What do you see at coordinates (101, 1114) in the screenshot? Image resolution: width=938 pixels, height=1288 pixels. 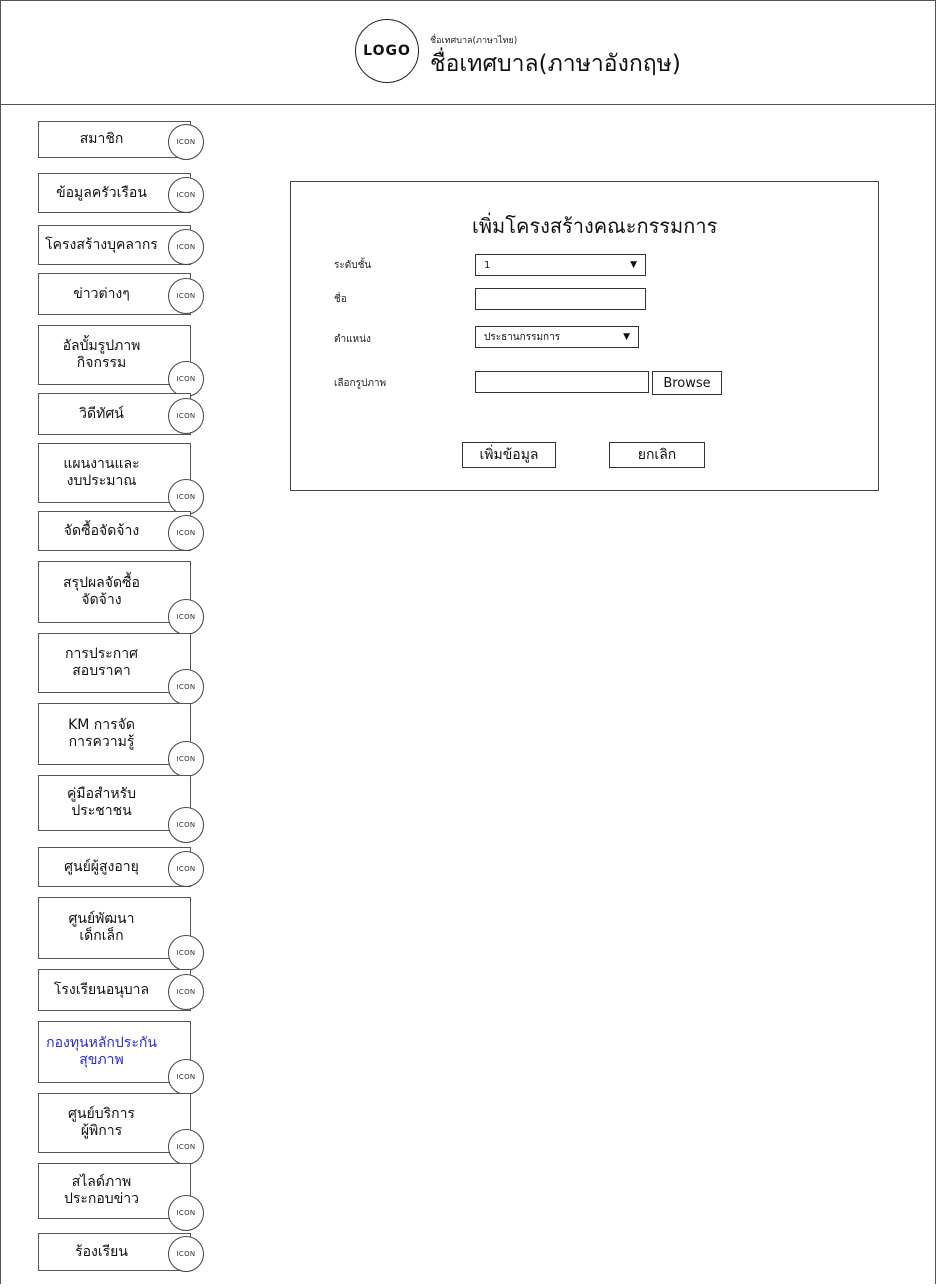 I see `sidebar-item-label: ศูนย์บริการ` at bounding box center [101, 1114].